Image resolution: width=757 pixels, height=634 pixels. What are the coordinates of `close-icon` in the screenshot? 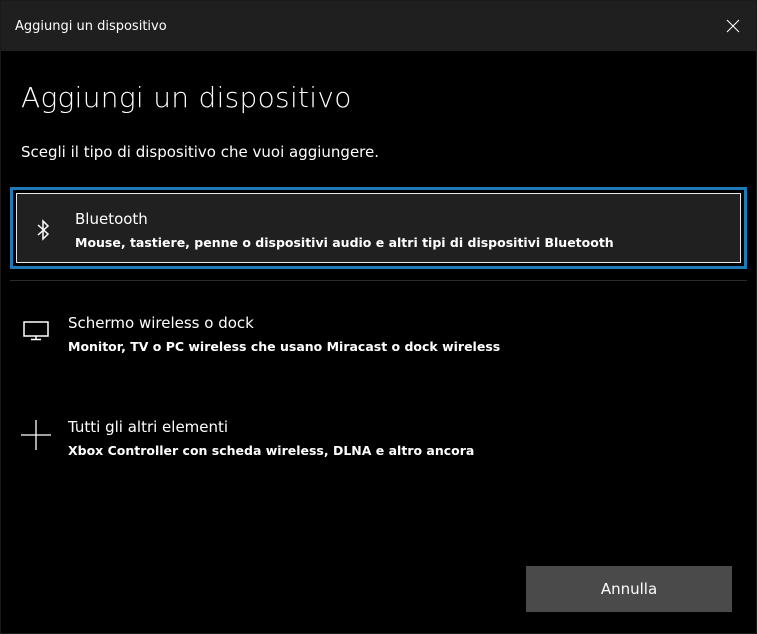 It's located at (733, 26).